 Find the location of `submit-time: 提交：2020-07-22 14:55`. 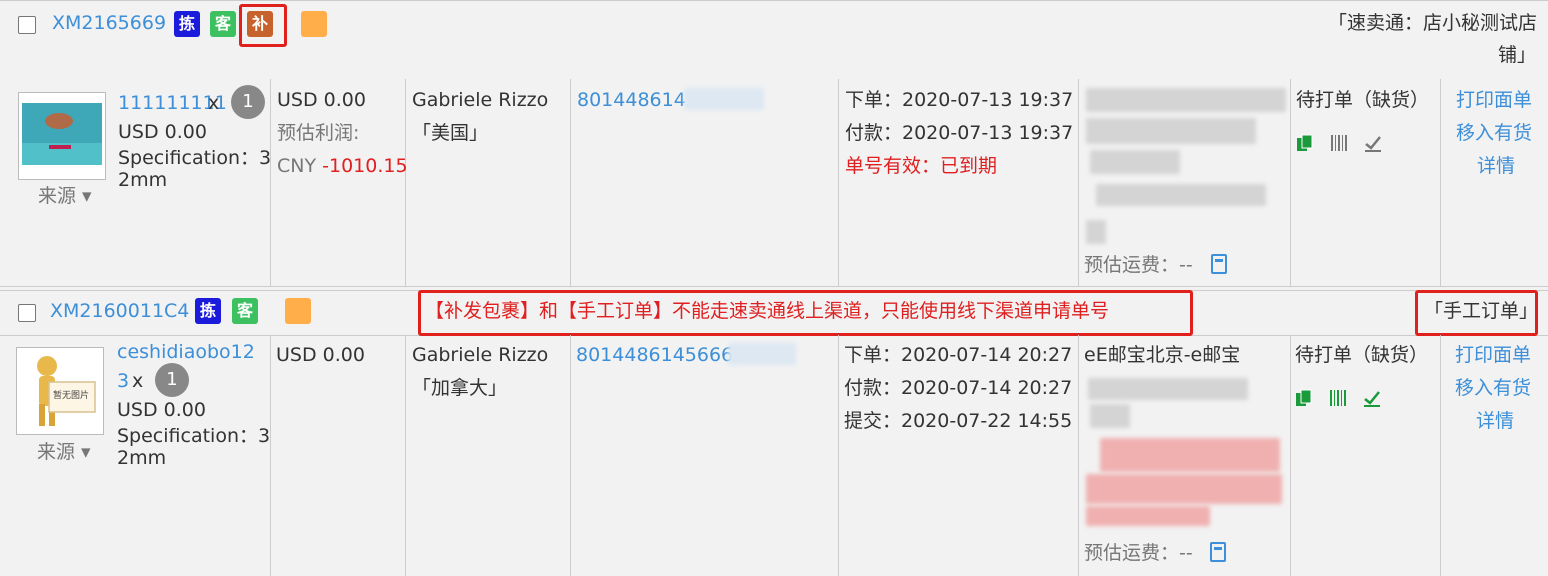

submit-time: 提交：2020-07-22 14:55 is located at coordinates (958, 421).